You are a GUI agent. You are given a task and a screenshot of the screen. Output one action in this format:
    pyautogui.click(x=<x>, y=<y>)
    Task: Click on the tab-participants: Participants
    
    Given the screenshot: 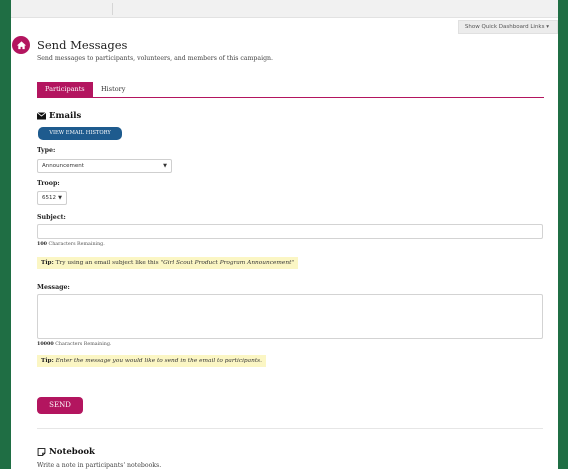 What is the action you would take?
    pyautogui.click(x=65, y=89)
    